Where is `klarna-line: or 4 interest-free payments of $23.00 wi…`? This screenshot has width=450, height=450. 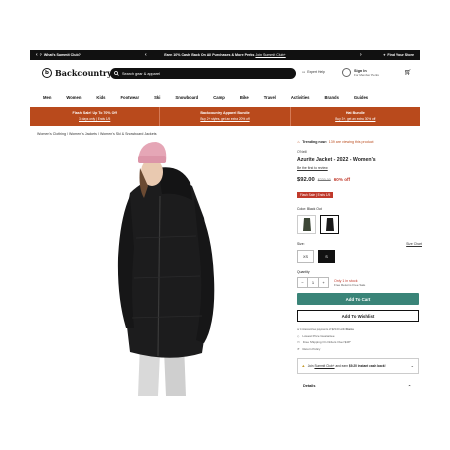 klarna-line: or 4 interest-free payments of $23.00 wi… is located at coordinates (359, 329).